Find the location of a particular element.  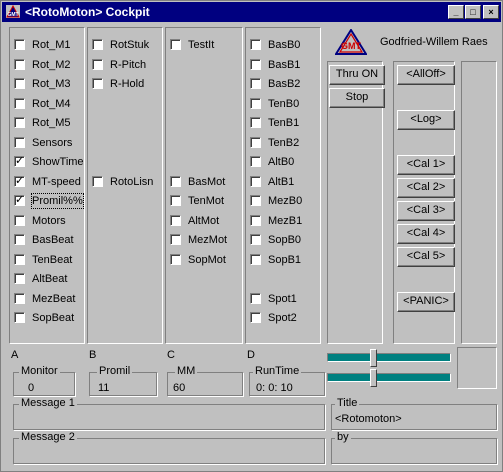

slider-1-track is located at coordinates (389, 357).